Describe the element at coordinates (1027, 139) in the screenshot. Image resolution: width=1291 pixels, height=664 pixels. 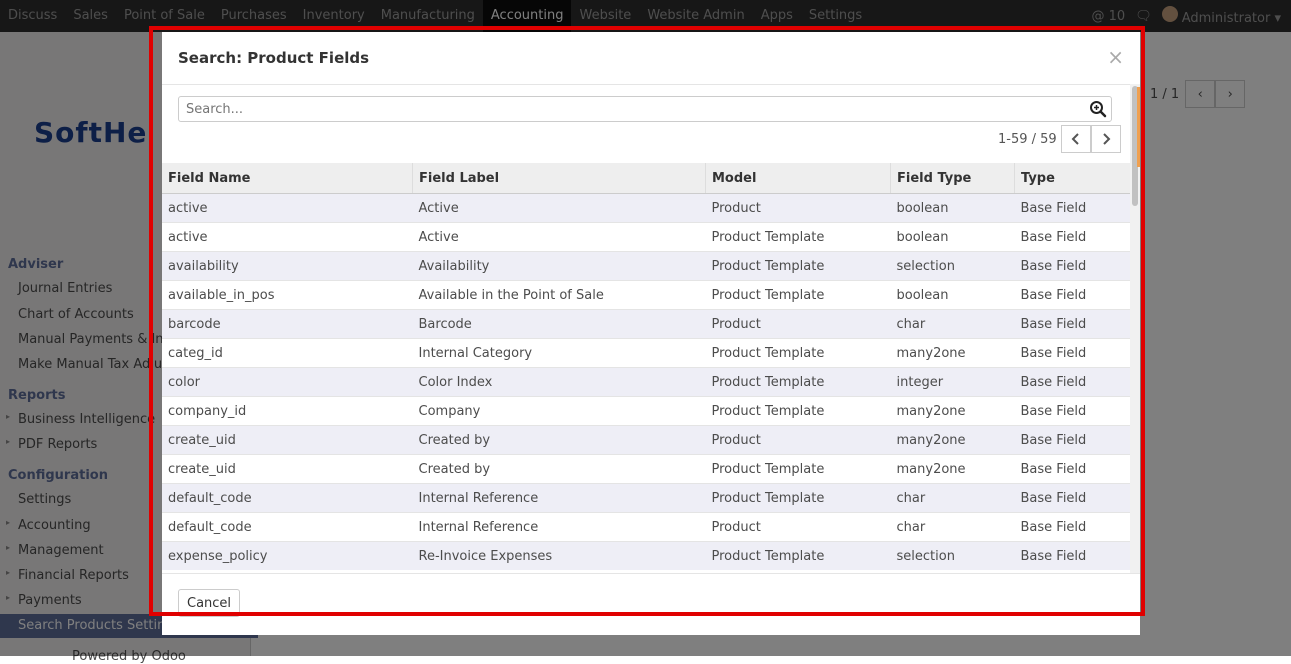
I see `dialog-pager-value: 1-59 / 59` at that location.